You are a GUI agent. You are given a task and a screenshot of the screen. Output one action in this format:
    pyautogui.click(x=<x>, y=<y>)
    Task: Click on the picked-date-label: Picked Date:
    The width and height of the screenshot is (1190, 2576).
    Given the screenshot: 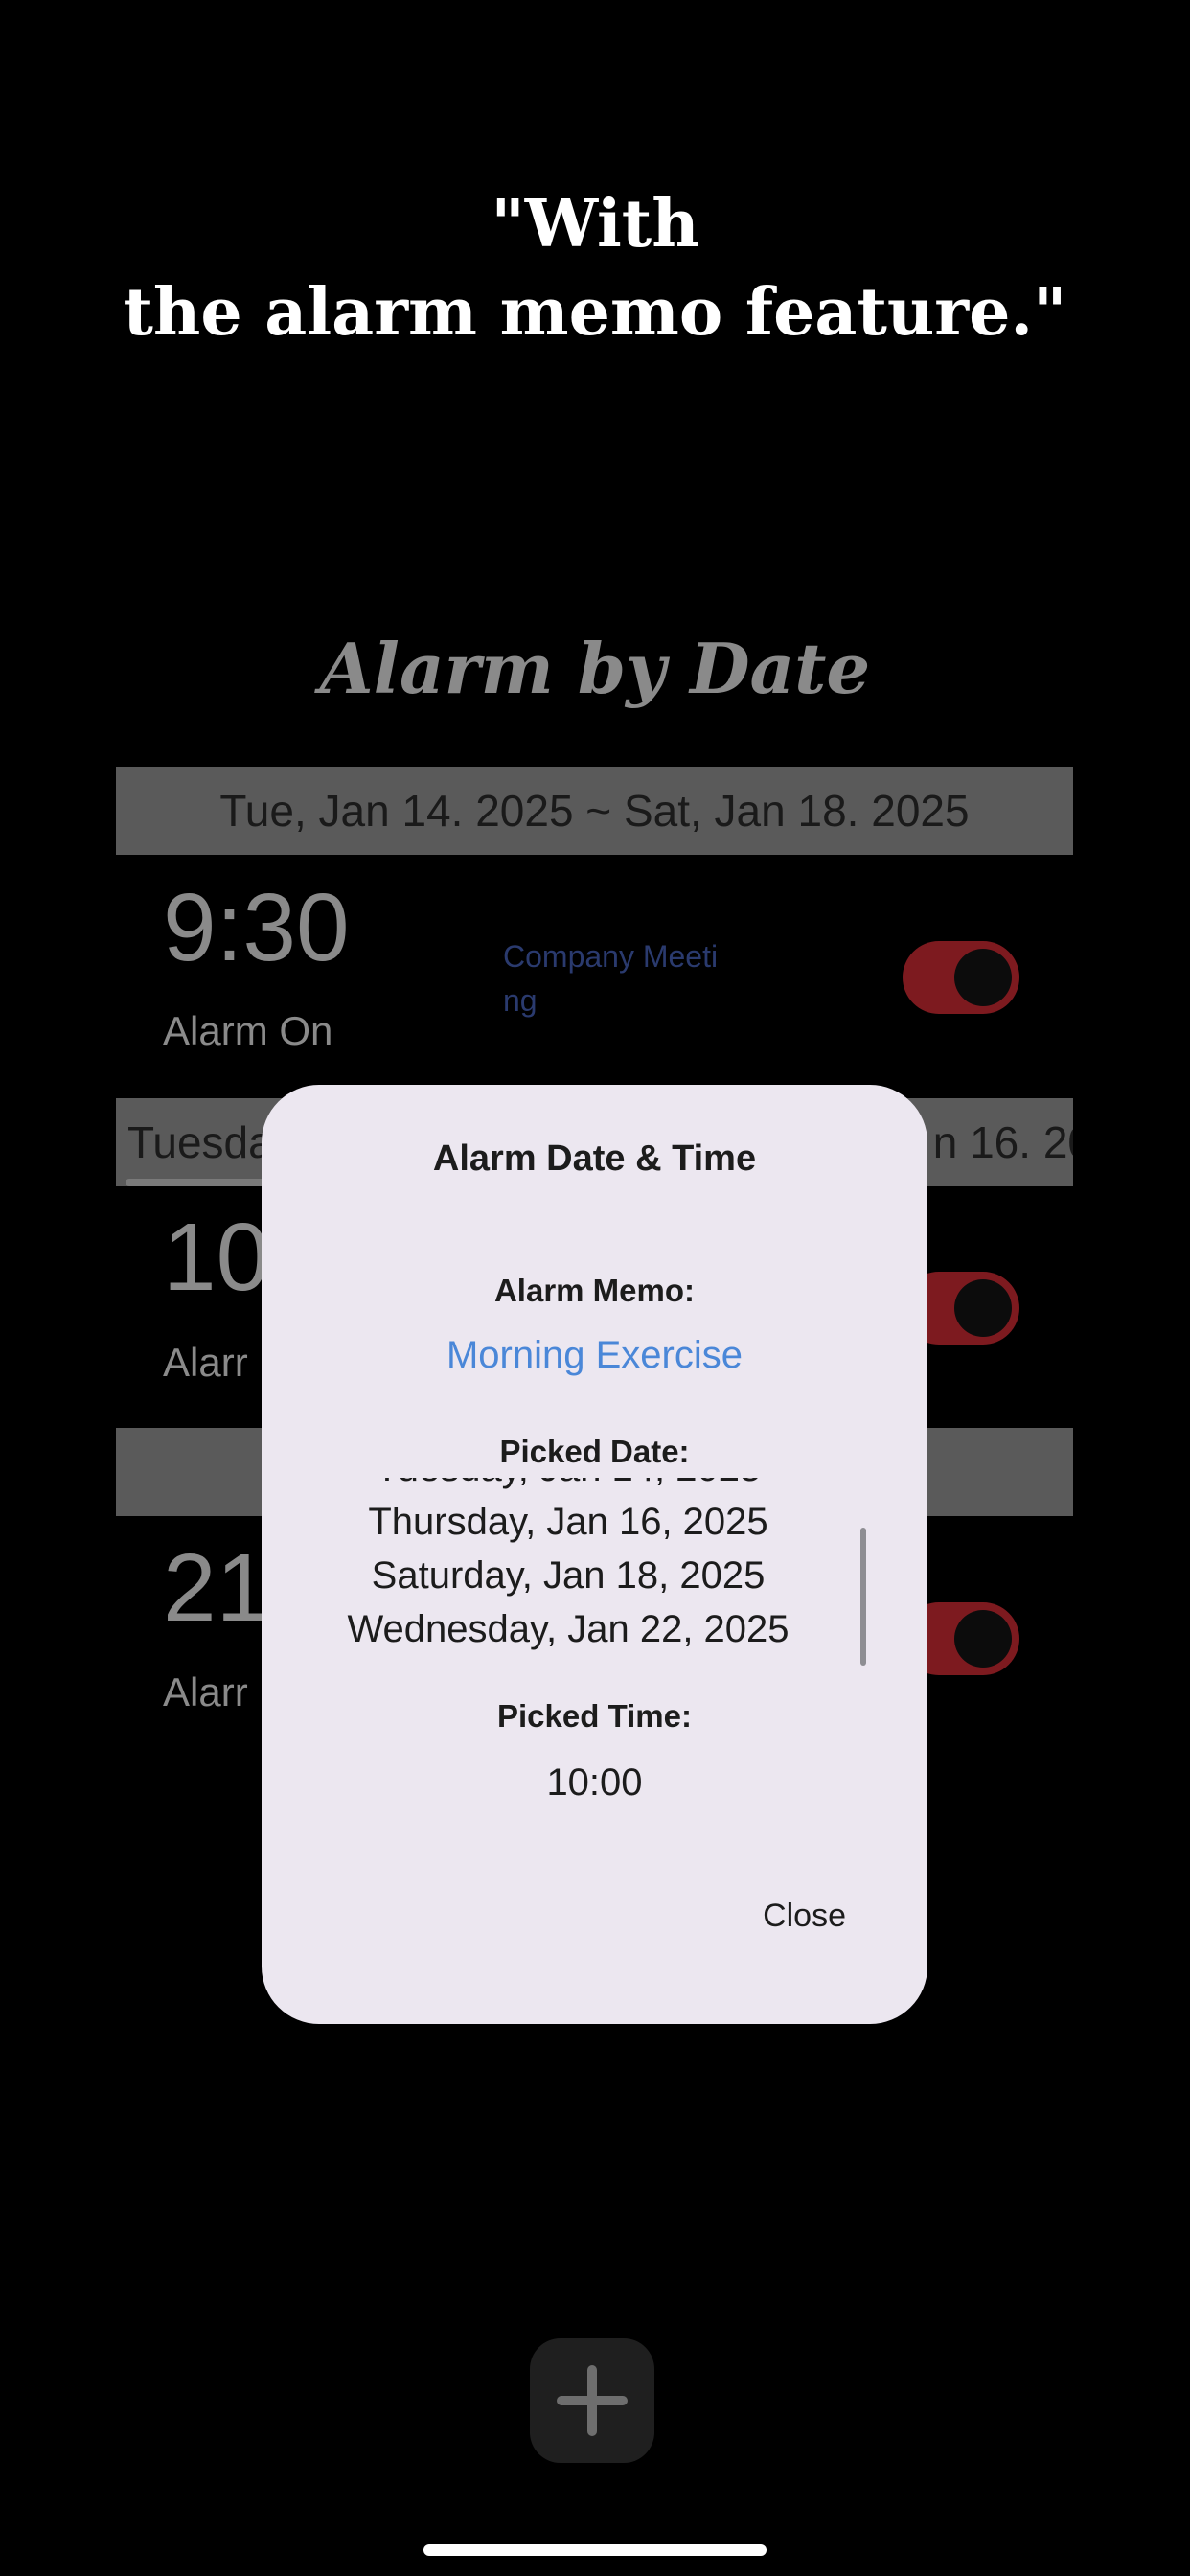 What is the action you would take?
    pyautogui.click(x=594, y=1451)
    